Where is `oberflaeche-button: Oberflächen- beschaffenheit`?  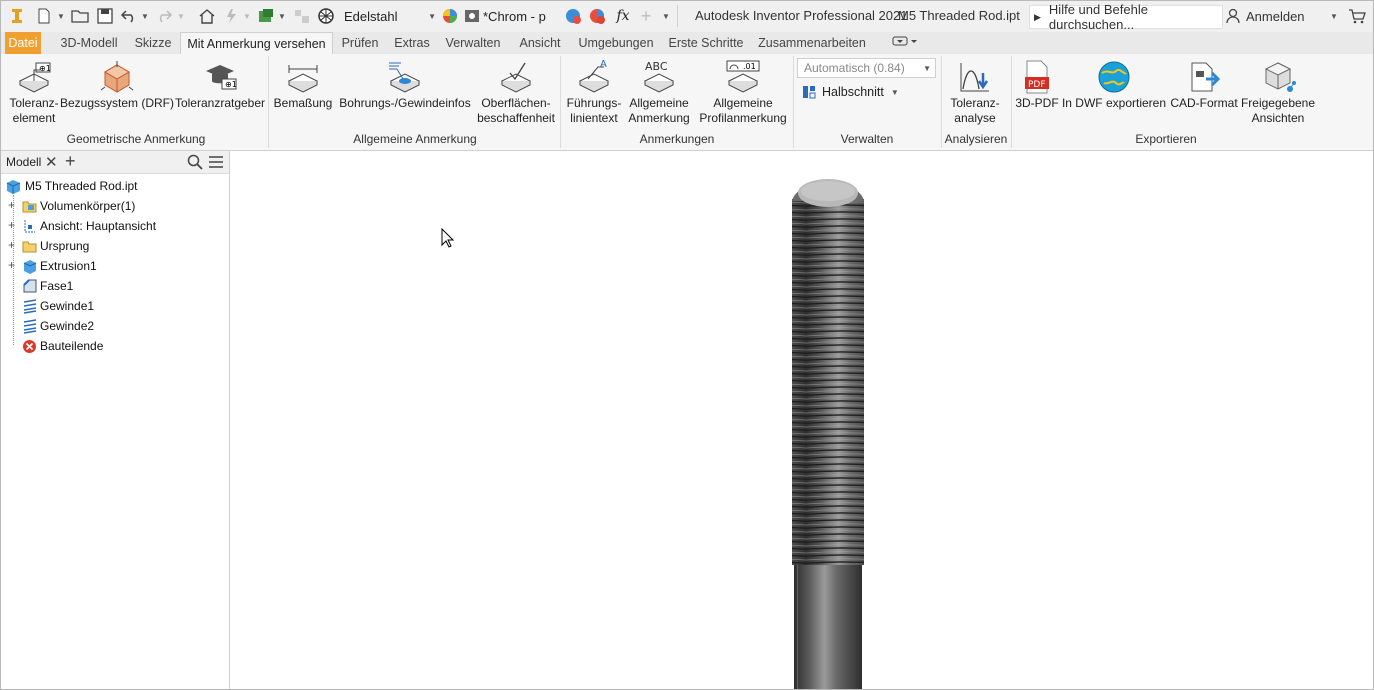
oberflaeche-button: Oberflächen- beschaffenheit is located at coordinates (516, 92).